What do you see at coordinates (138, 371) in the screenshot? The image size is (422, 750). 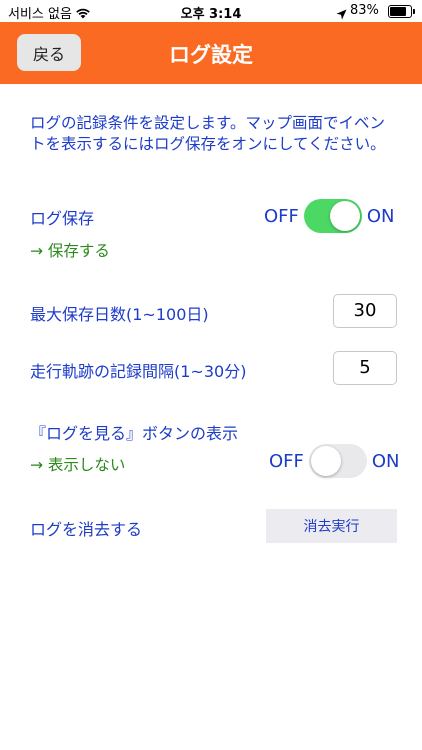 I see `track-interval-label: 走行軌跡の記録間隔(1~30分)` at bounding box center [138, 371].